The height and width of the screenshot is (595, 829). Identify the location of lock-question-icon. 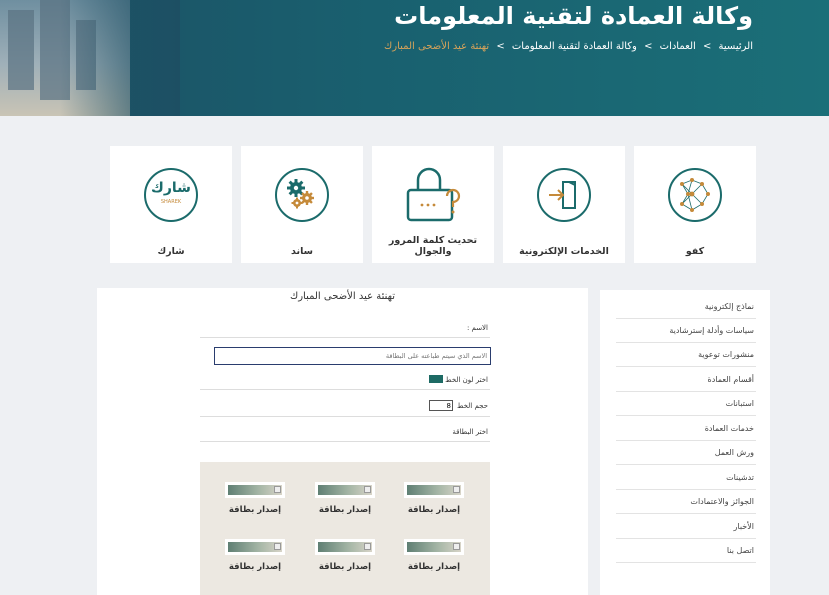
(434, 194).